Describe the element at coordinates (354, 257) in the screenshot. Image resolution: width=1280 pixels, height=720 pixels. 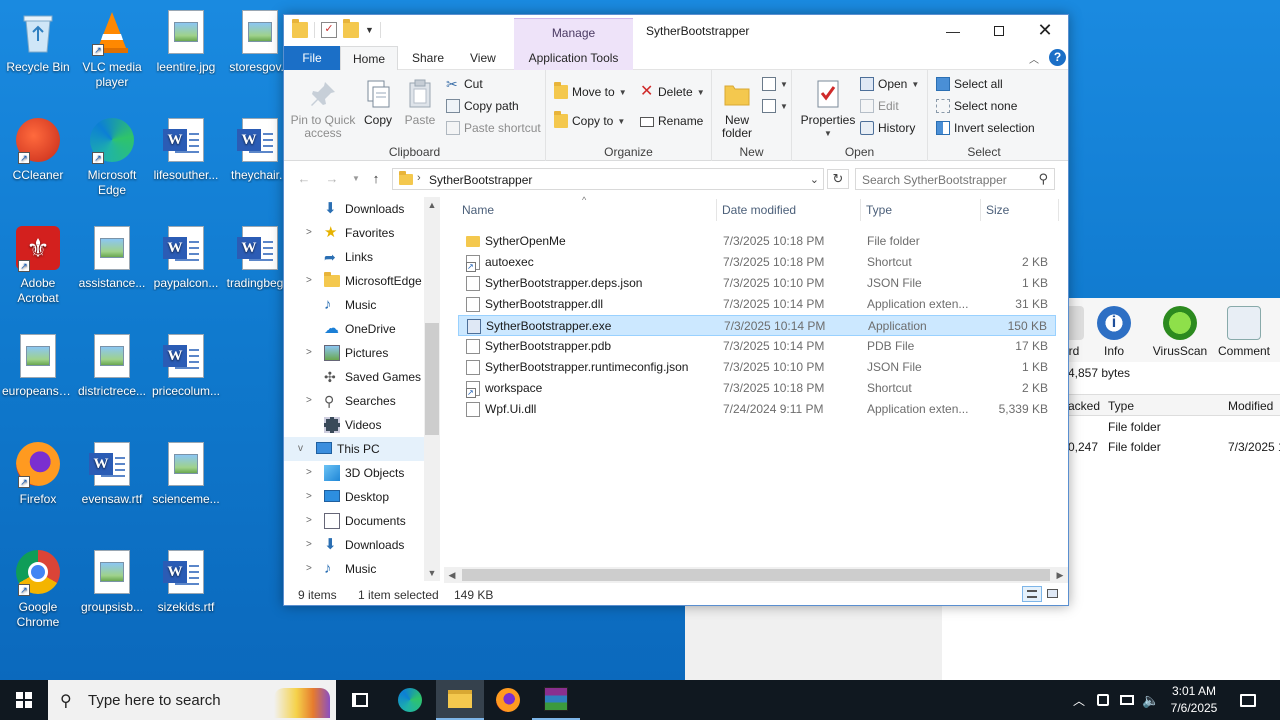
I see `nav-item-links: ➦ Links` at that location.